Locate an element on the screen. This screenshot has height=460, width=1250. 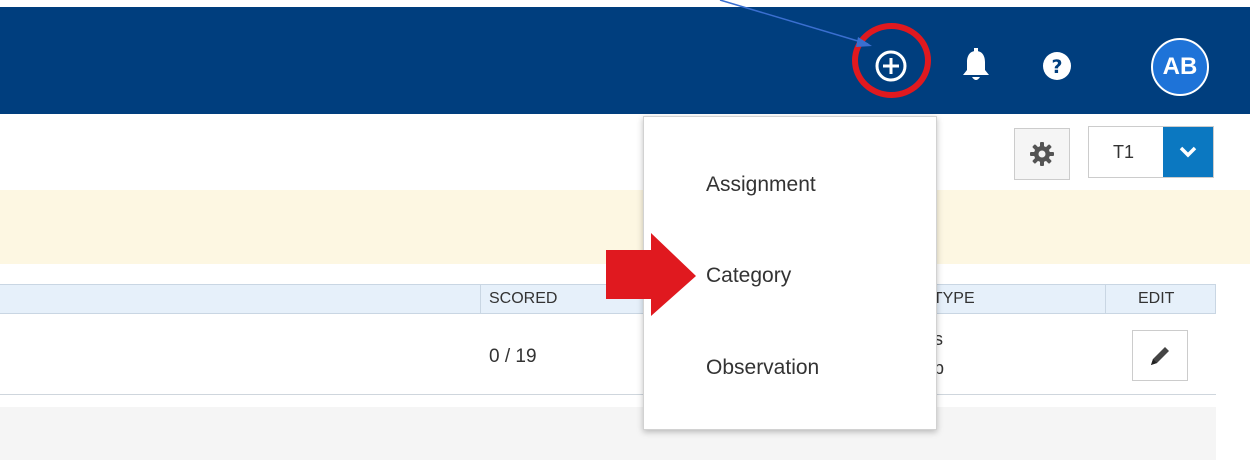
pencil-icon is located at coordinates (1160, 355).